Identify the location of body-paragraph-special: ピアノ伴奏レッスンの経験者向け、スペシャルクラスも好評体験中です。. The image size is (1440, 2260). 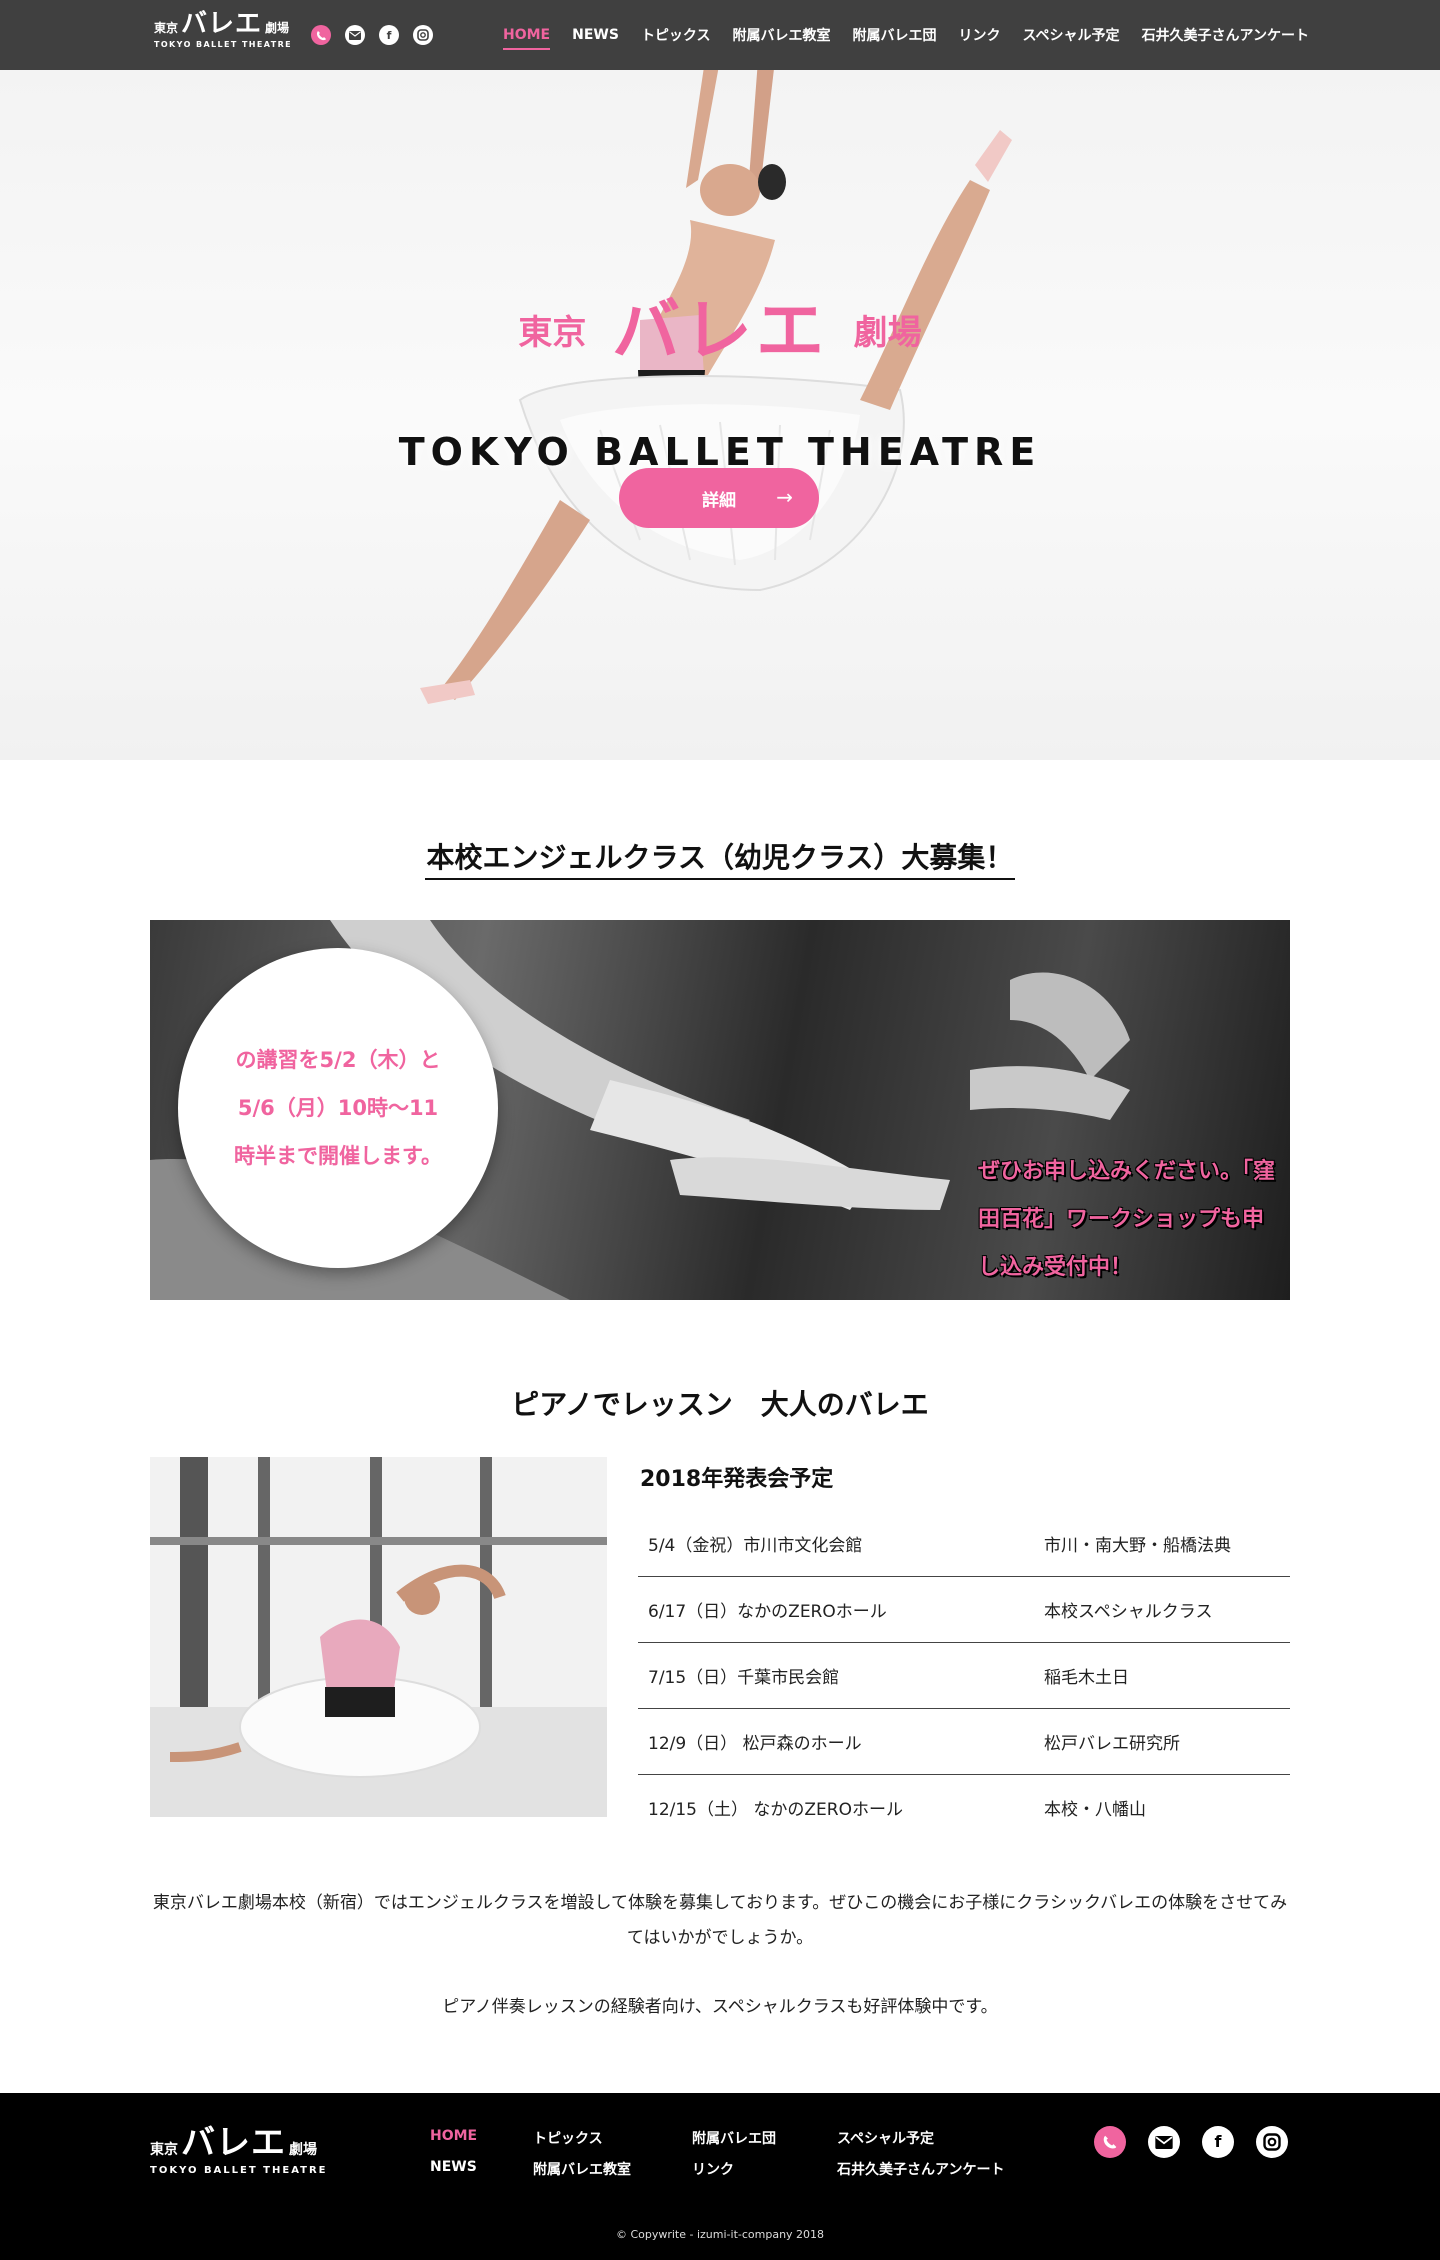
(720, 2007).